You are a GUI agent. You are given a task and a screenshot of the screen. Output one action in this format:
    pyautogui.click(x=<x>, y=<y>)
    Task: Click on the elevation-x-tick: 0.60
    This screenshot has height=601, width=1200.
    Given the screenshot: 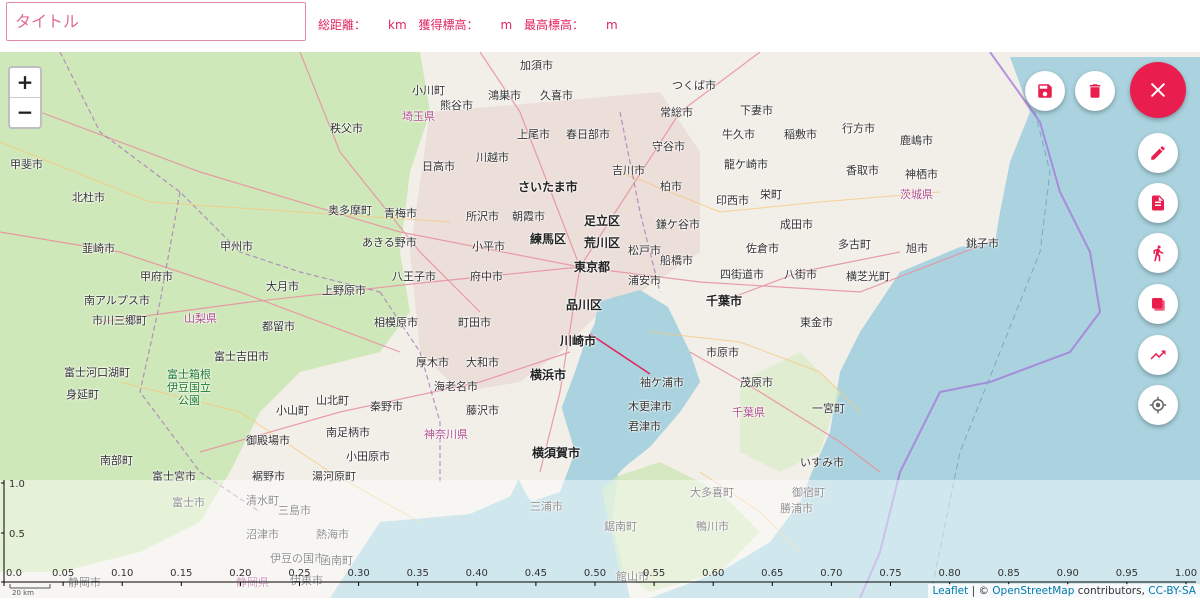 What is the action you would take?
    pyautogui.click(x=713, y=573)
    